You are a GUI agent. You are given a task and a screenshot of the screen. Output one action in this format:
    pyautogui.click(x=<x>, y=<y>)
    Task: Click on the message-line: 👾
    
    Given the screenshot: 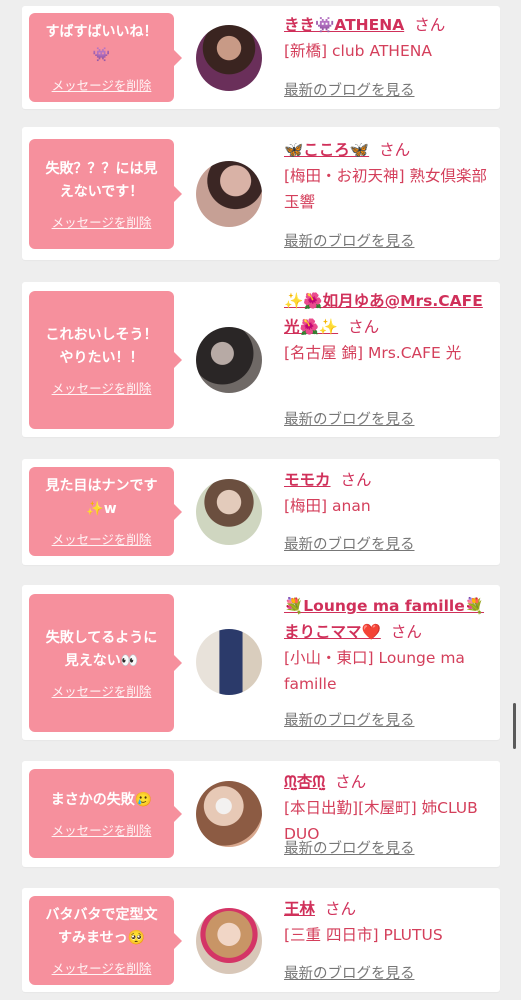 What is the action you would take?
    pyautogui.click(x=101, y=55)
    